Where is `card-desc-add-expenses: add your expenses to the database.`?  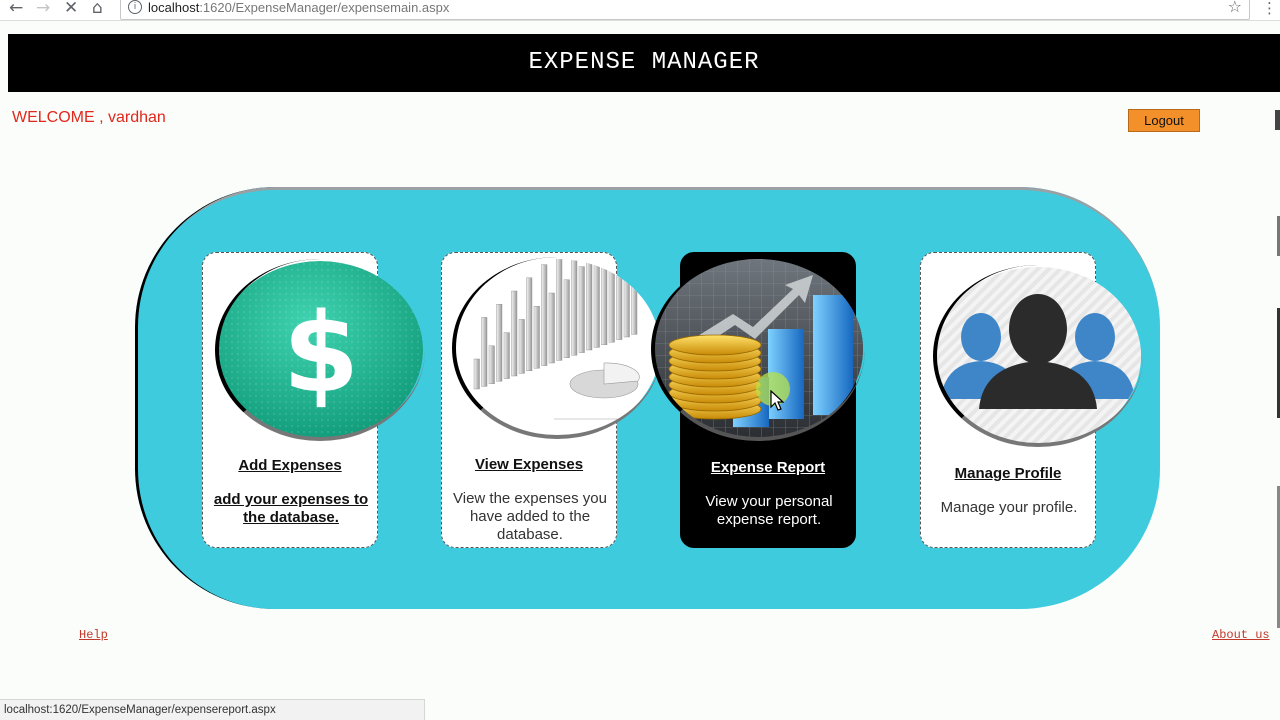
card-desc-add-expenses: add your expenses to the database. is located at coordinates (291, 509).